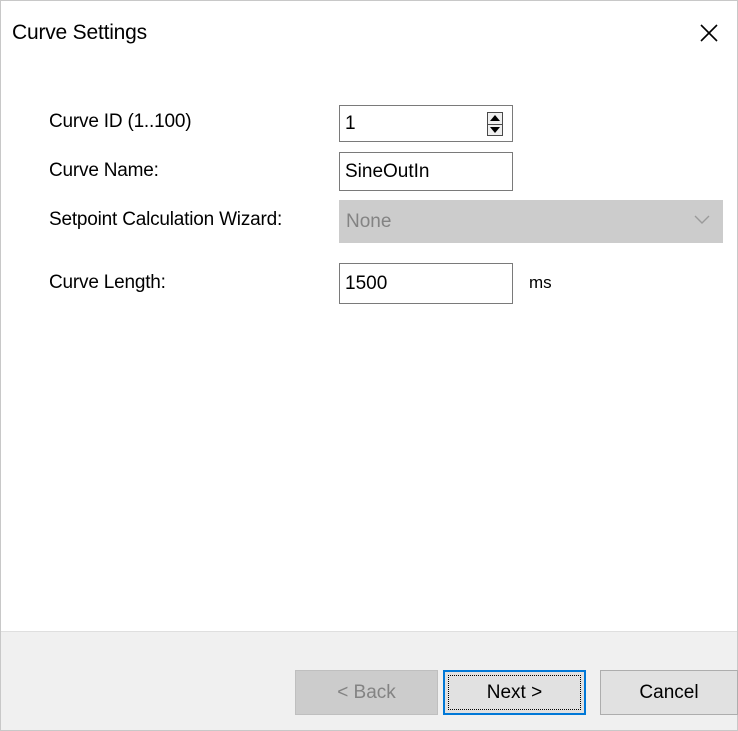 The width and height of the screenshot is (738, 731). Describe the element at coordinates (366, 283) in the screenshot. I see `curve-length-value: 1500` at that location.